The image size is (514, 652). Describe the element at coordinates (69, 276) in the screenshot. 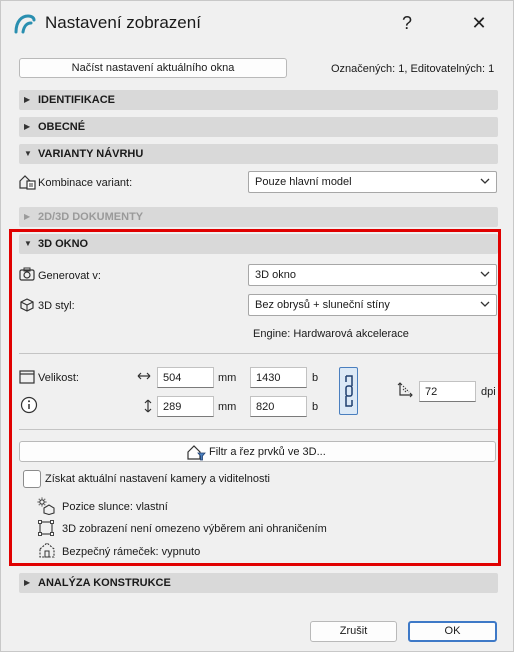

I see `generate-in-label: Generovat v:` at that location.